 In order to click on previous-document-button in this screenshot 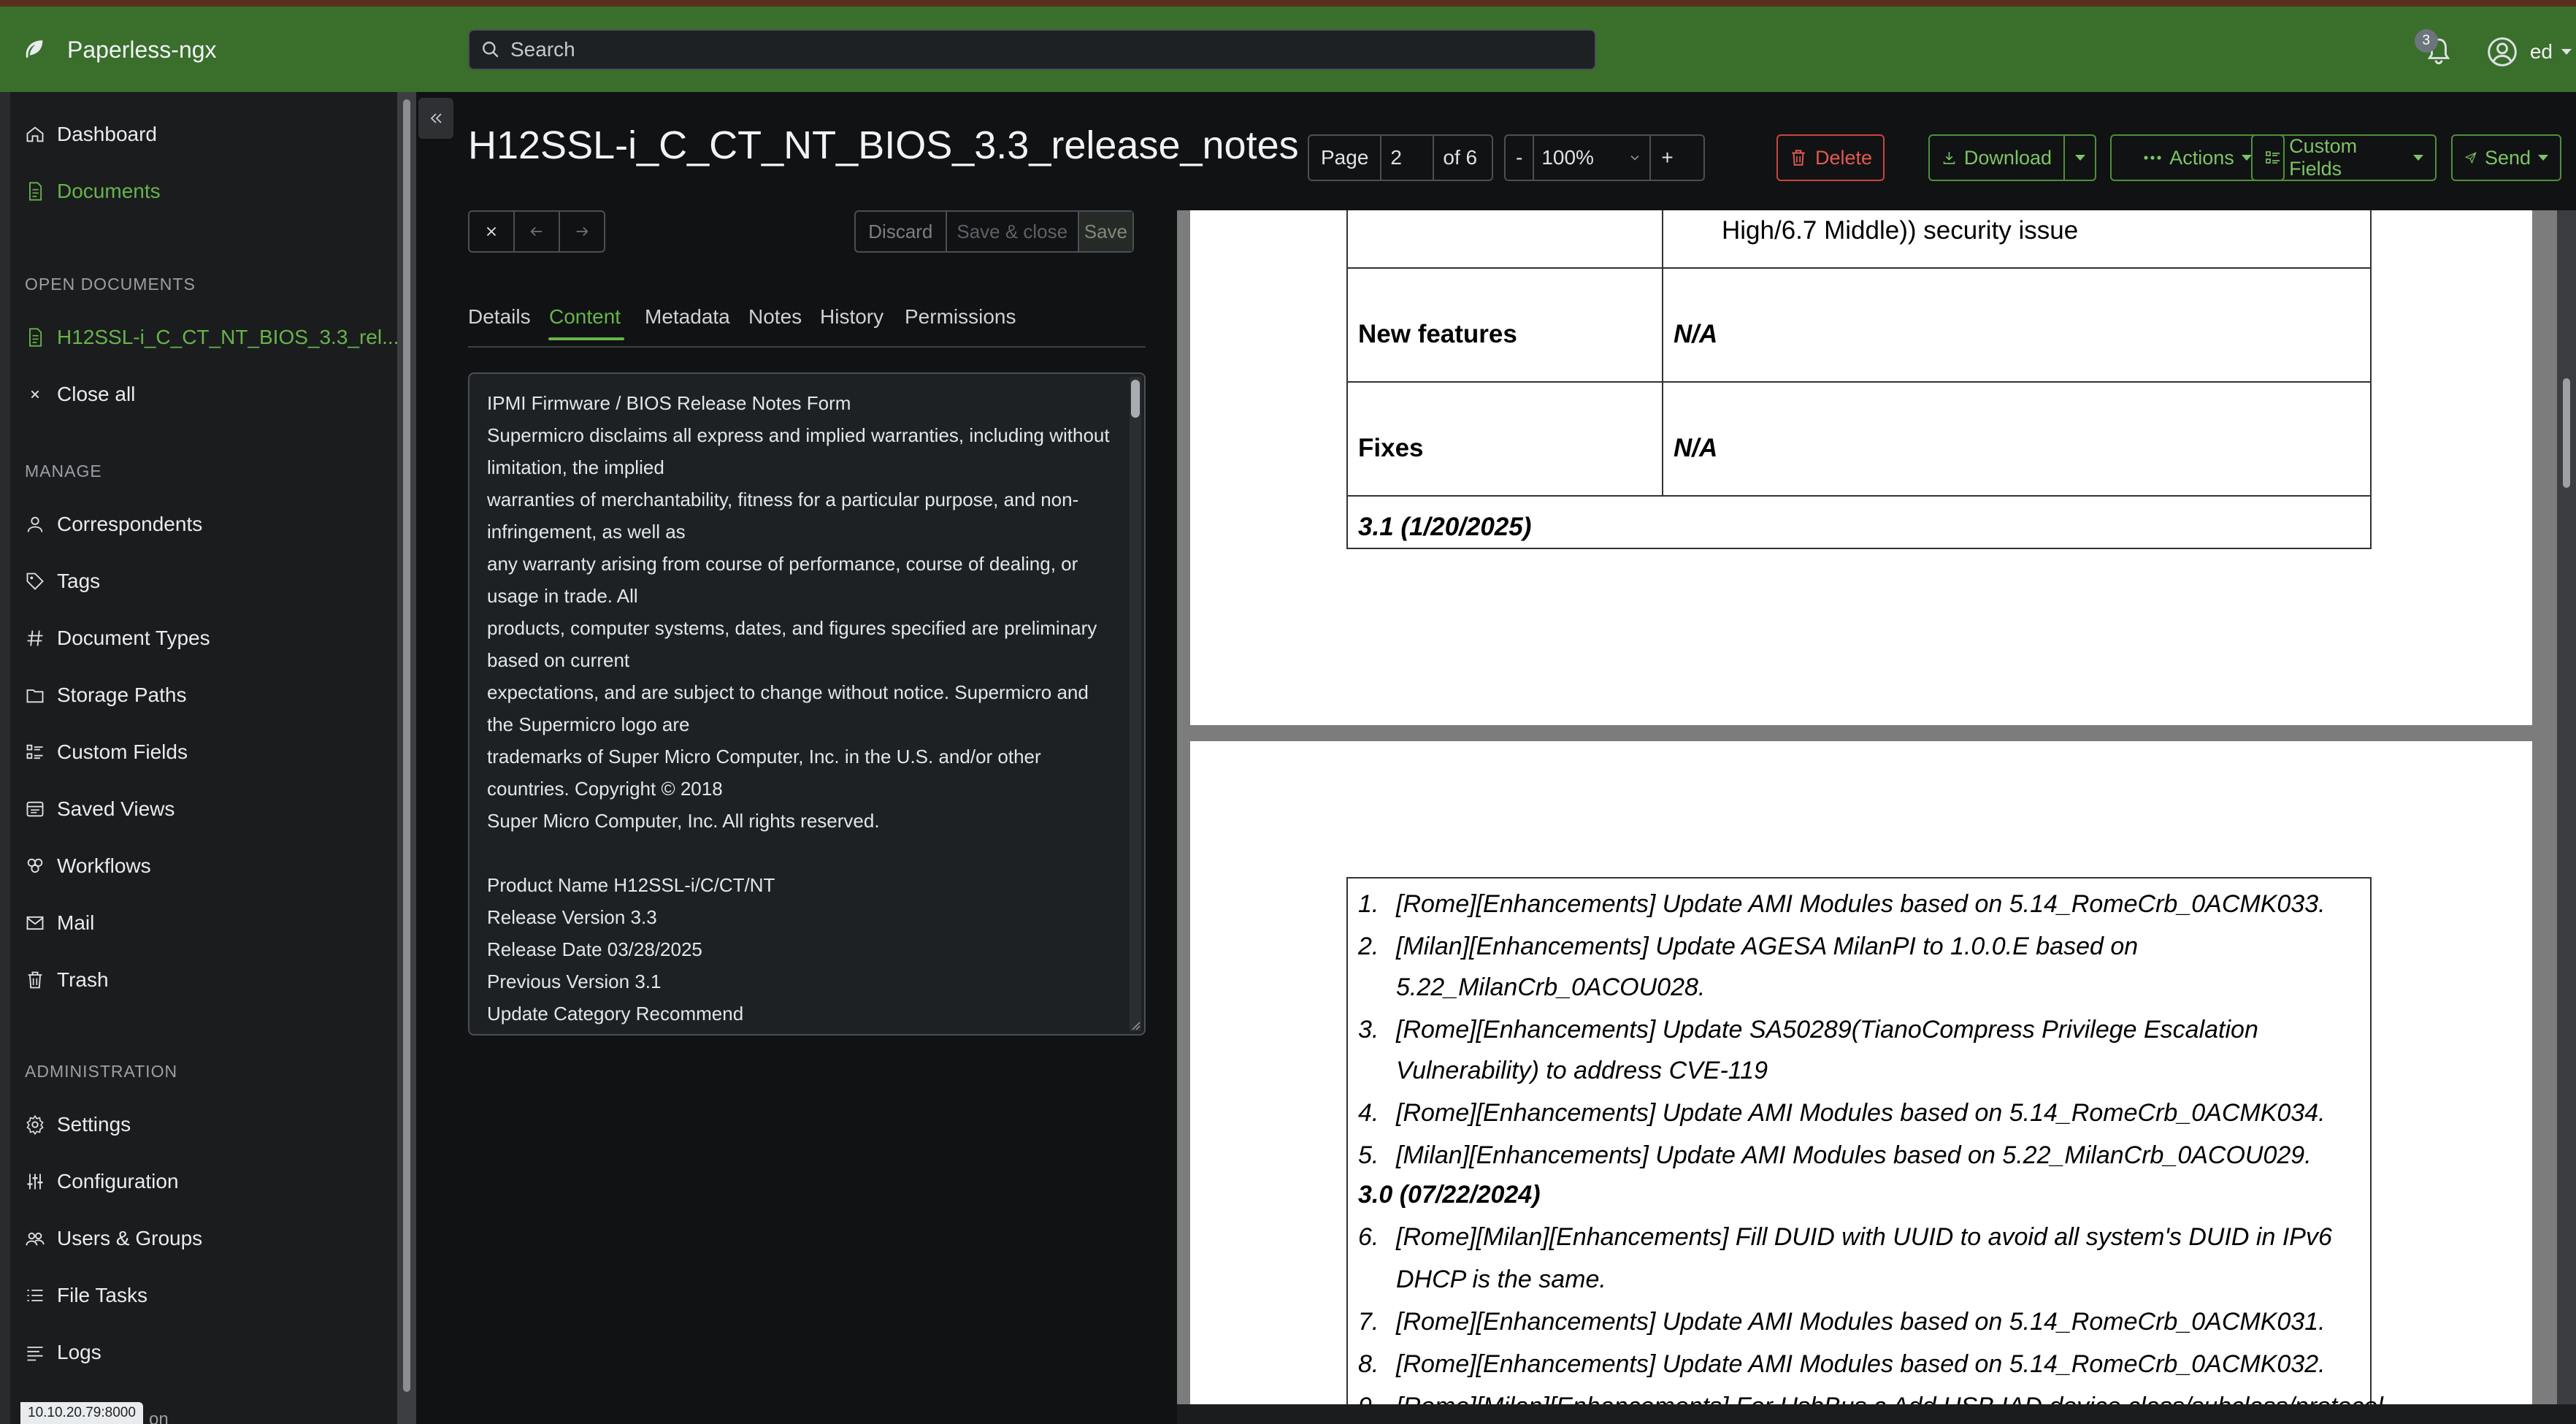, I will do `click(537, 232)`.